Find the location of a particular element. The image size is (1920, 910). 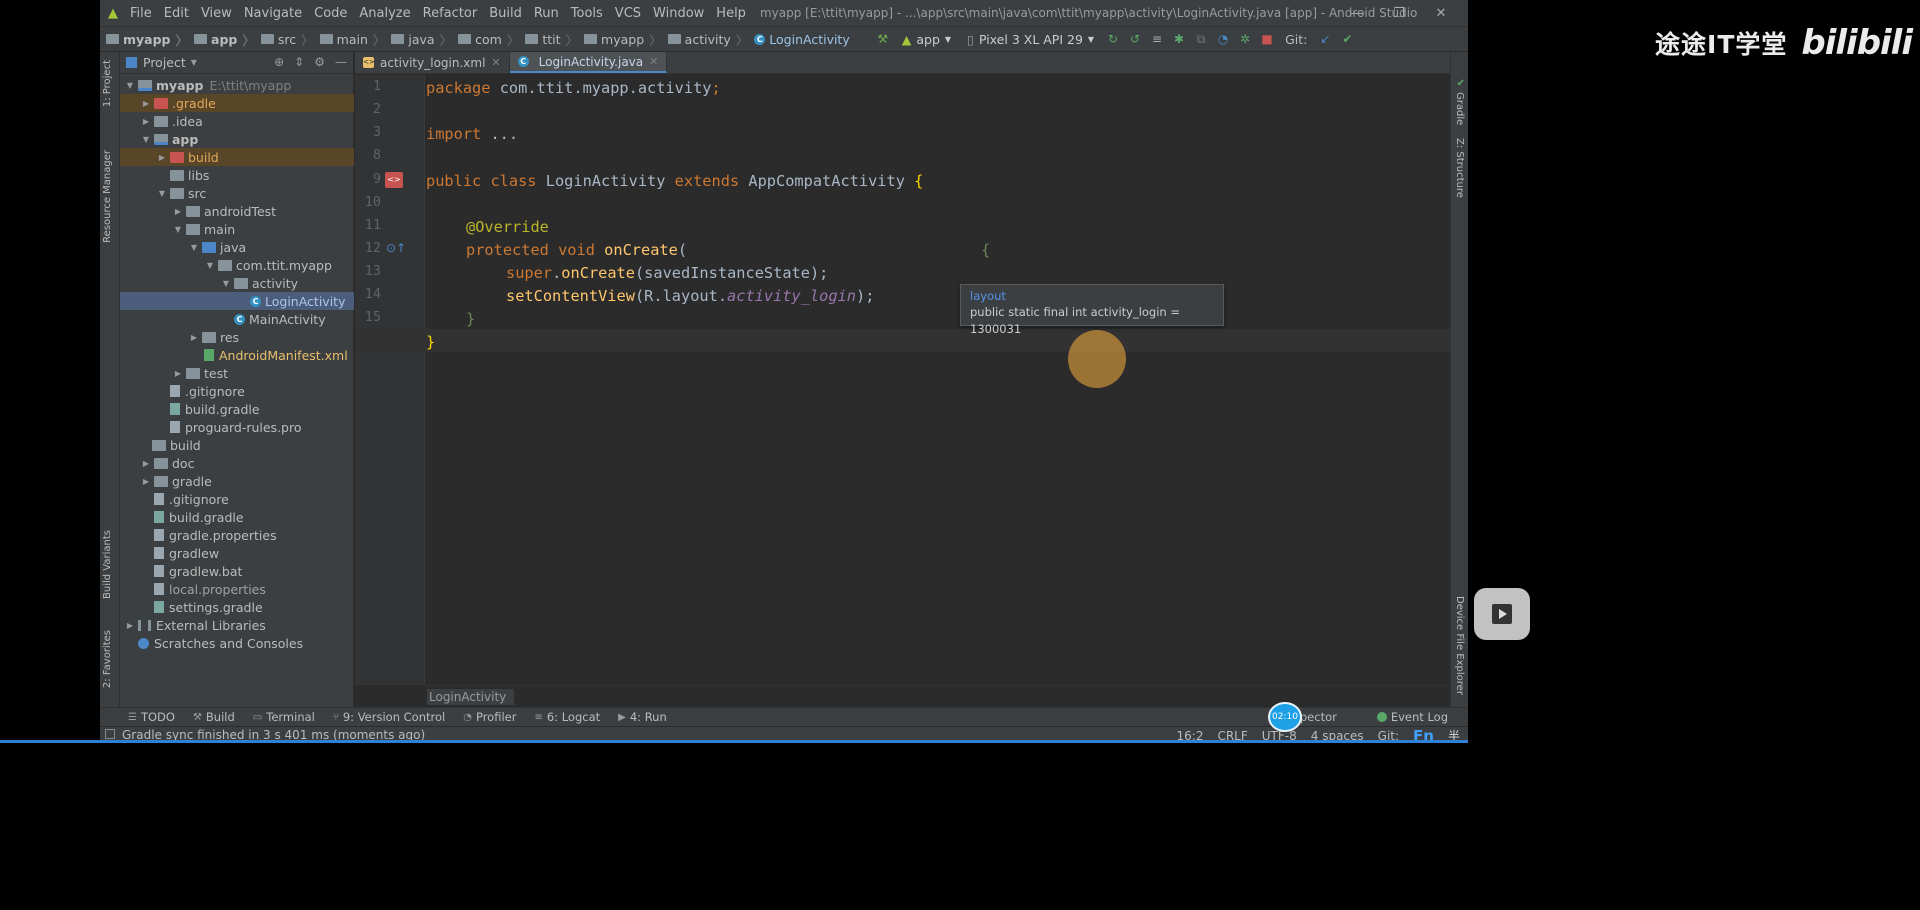

tree-item-gradle-properties: gradle.properties is located at coordinates (237, 535).